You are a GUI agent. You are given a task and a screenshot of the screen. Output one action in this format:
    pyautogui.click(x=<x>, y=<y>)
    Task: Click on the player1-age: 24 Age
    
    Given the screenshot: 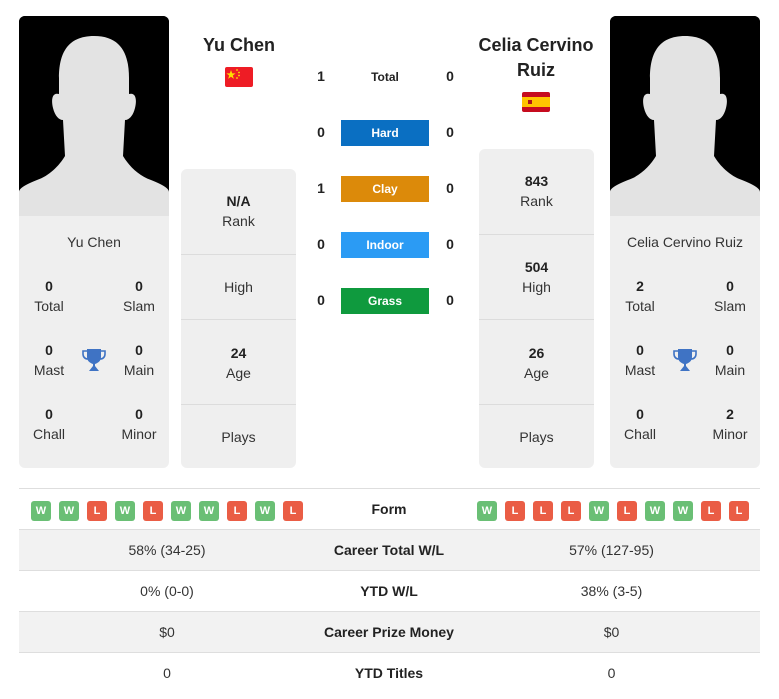 What is the action you would take?
    pyautogui.click(x=238, y=361)
    